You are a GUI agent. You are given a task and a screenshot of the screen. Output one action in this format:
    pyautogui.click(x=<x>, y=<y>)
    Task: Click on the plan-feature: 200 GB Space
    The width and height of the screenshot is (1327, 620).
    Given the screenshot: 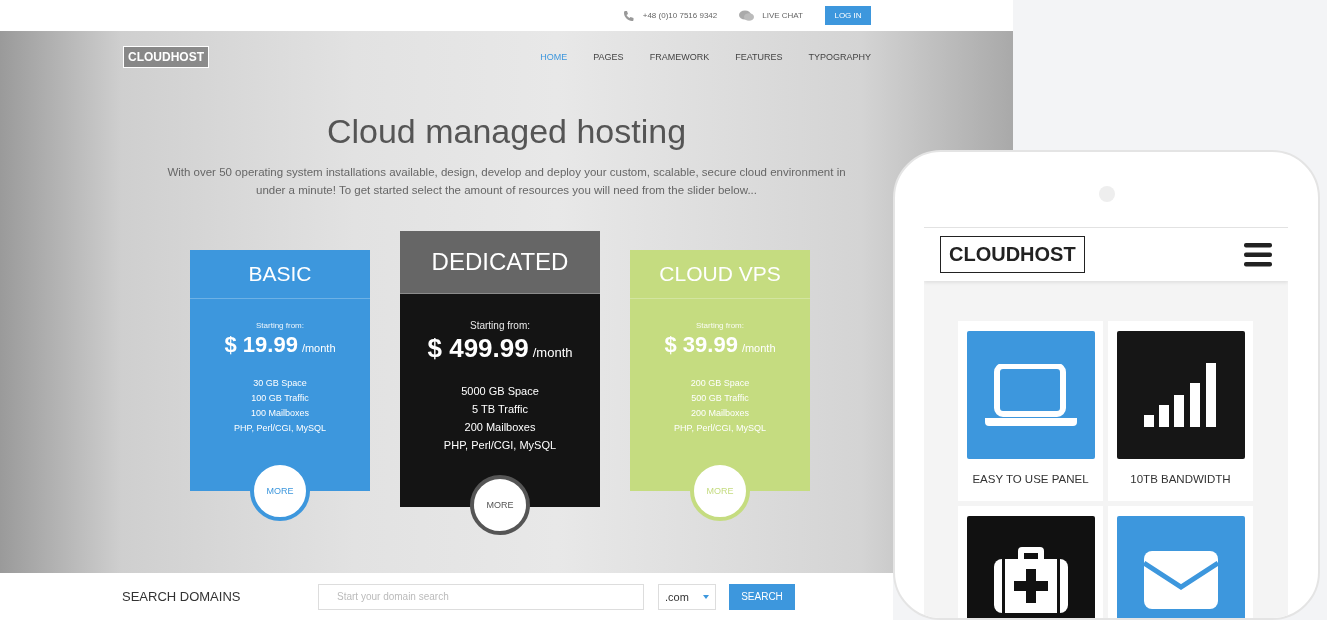 What is the action you would take?
    pyautogui.click(x=720, y=383)
    